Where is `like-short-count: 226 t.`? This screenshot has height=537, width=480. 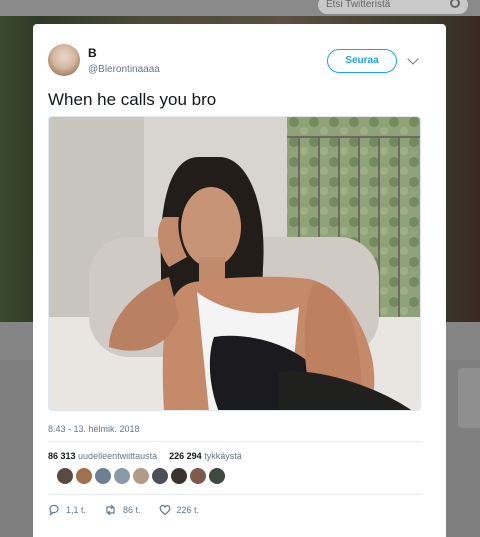 like-short-count: 226 t. is located at coordinates (188, 510).